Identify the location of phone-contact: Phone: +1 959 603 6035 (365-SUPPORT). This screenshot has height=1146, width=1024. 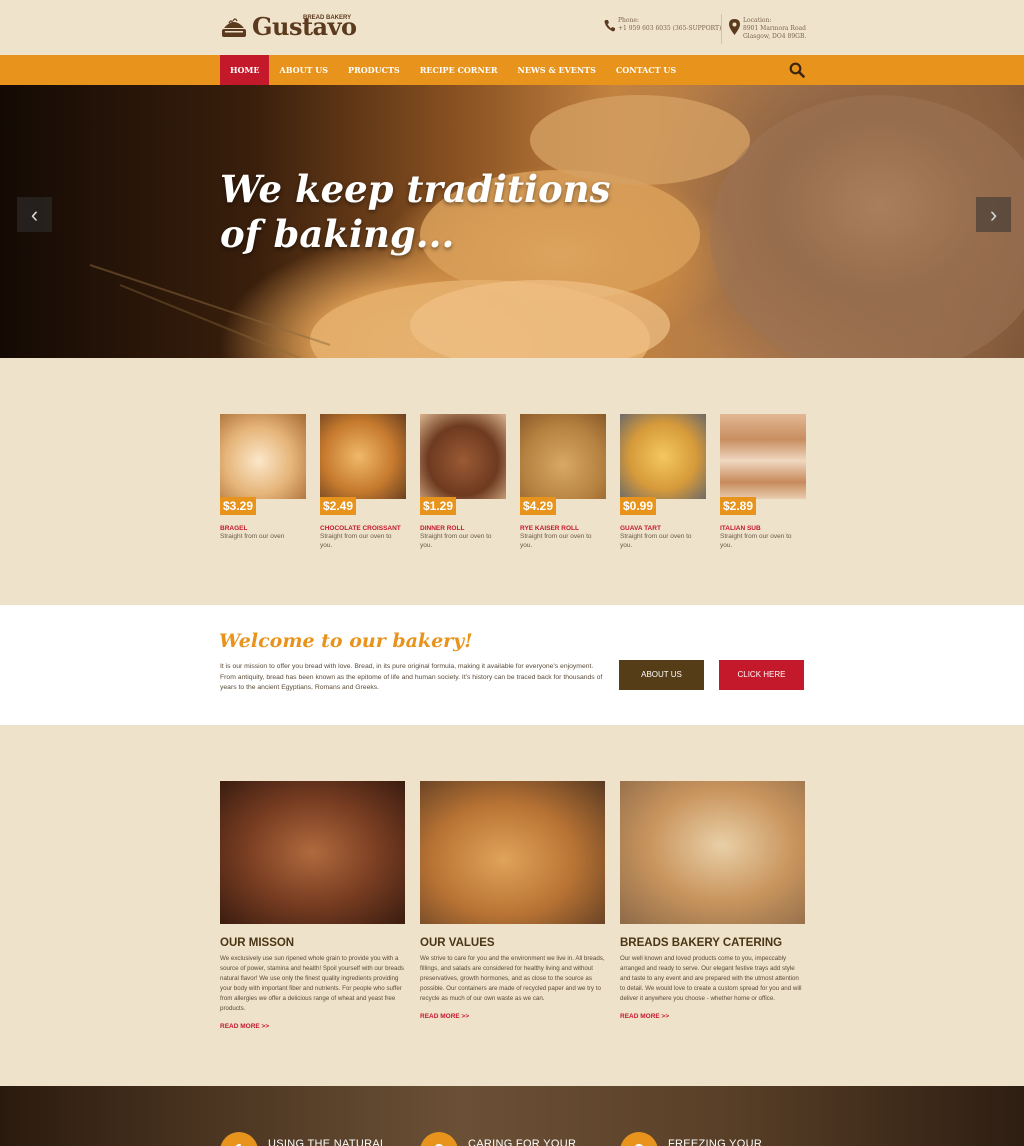
(662, 25).